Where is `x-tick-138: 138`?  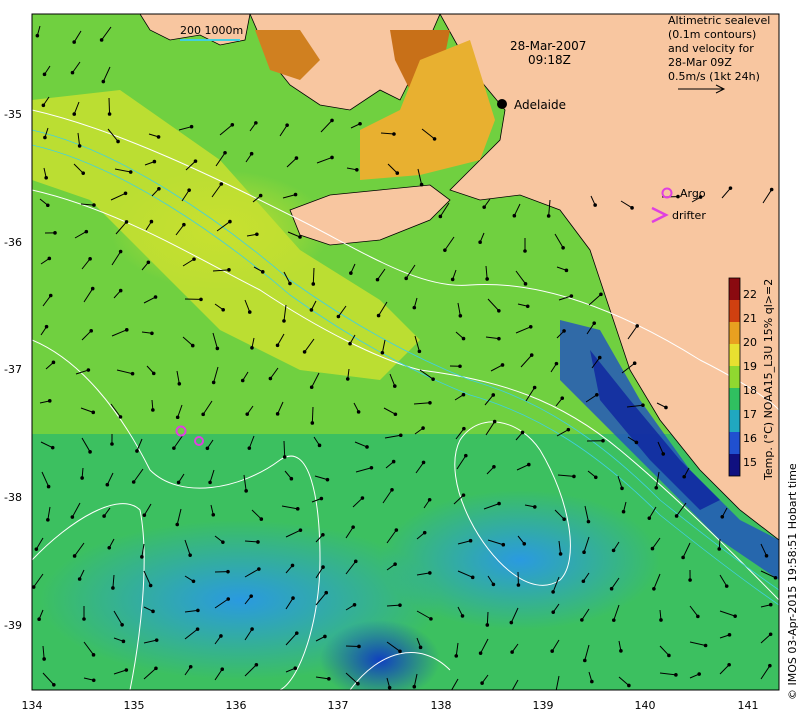 x-tick-138: 138 is located at coordinates (441, 705).